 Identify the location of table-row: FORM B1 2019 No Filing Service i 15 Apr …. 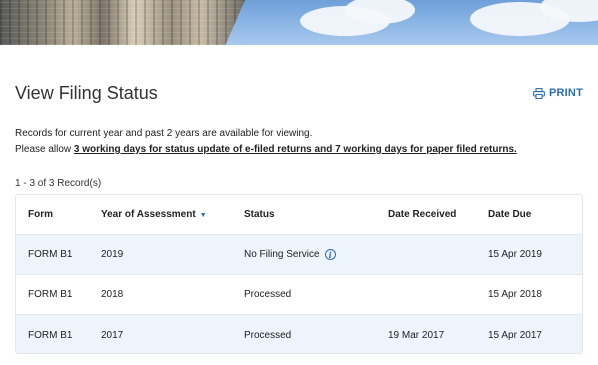
(299, 255).